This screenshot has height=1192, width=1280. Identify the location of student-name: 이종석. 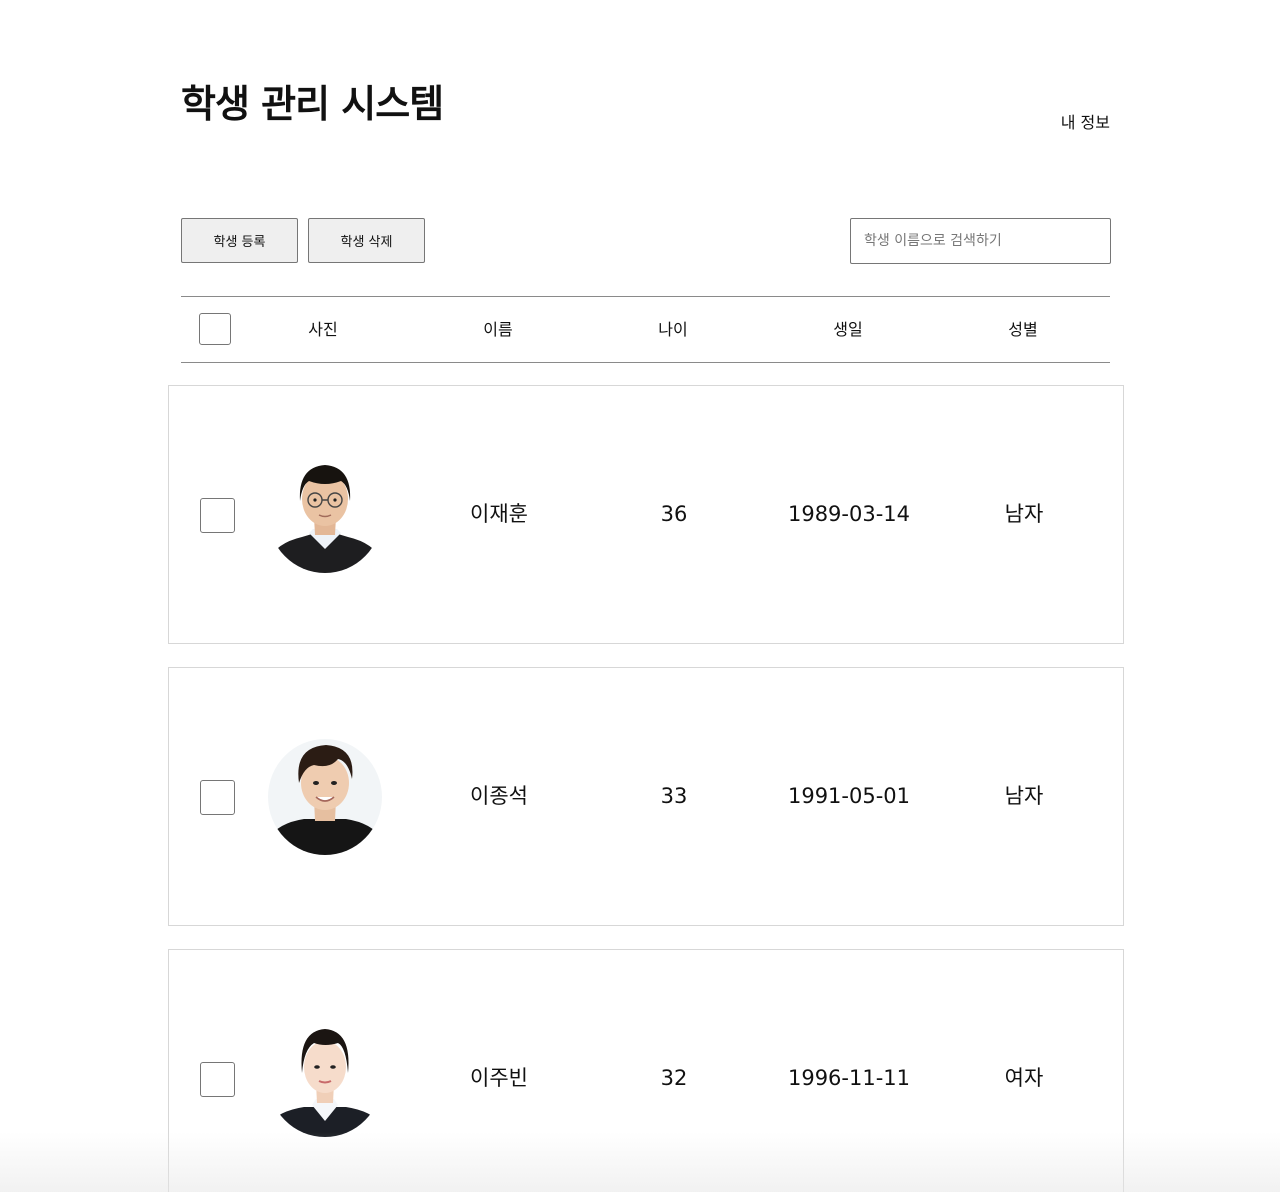
(499, 796).